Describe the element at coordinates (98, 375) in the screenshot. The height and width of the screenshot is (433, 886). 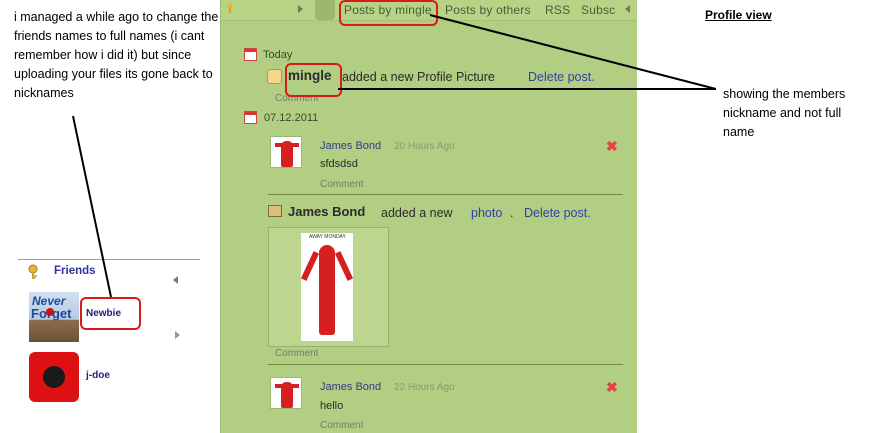
I see `friend-name-jdoe: j-doe` at that location.